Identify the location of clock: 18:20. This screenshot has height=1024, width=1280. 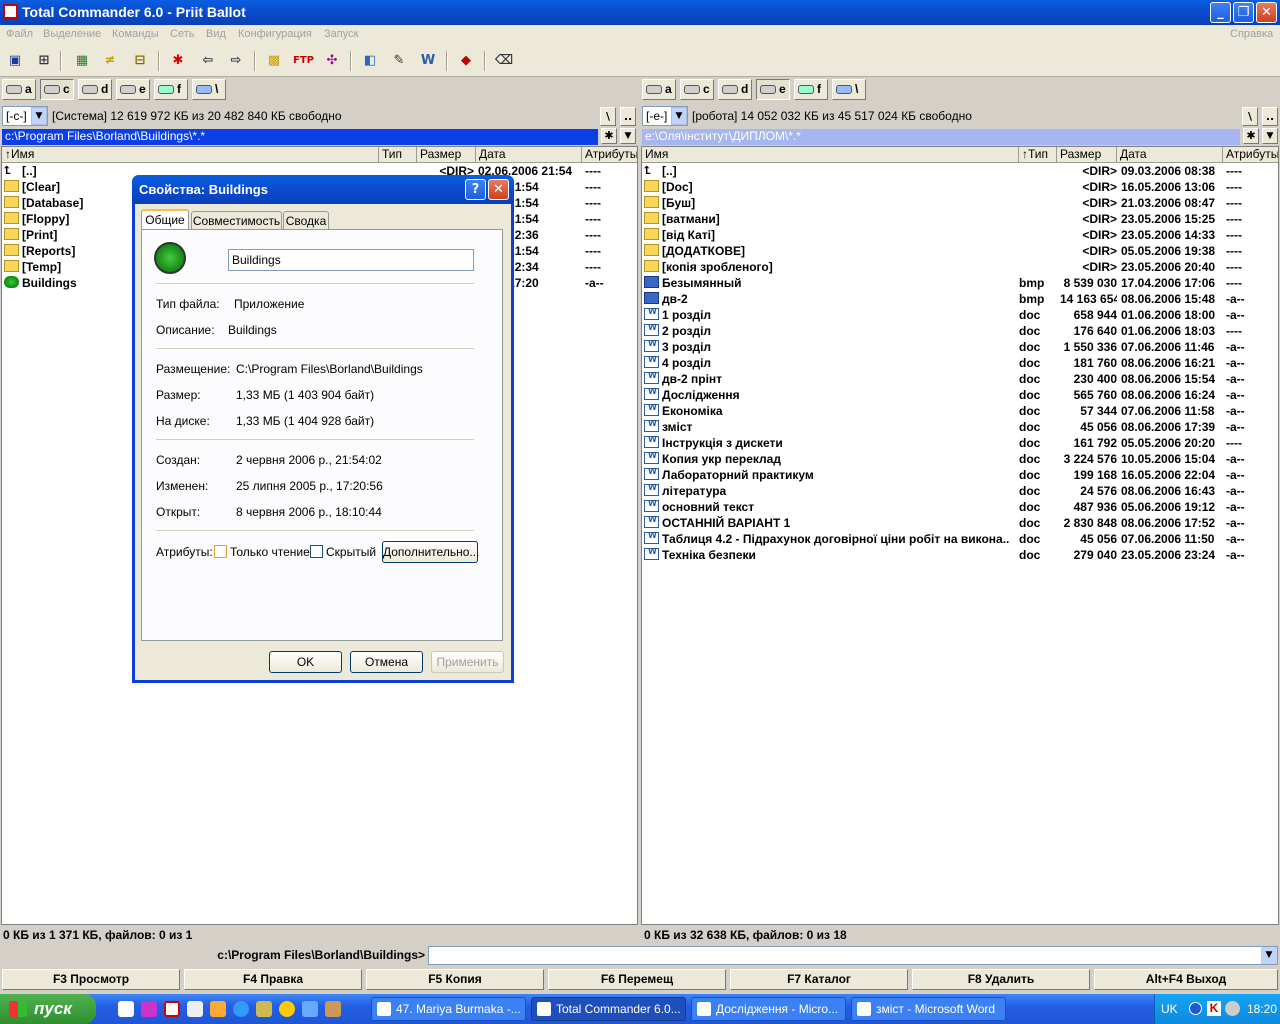
(1262, 1009).